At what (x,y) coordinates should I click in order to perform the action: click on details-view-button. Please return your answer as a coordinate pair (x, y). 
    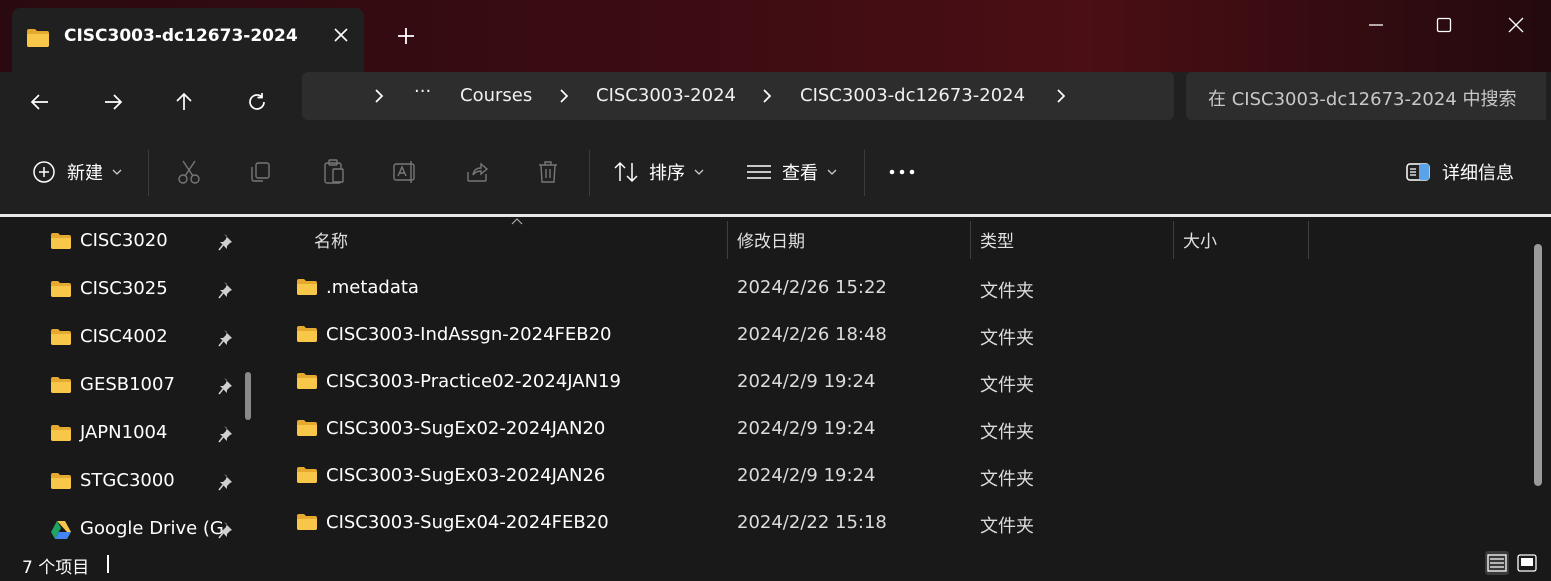
    Looking at the image, I should click on (1497, 563).